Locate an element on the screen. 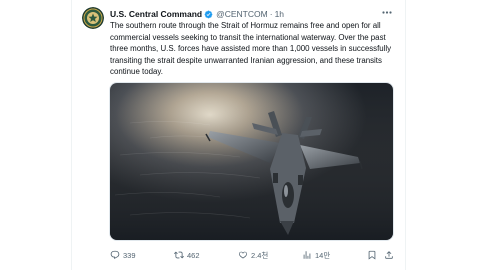 This screenshot has width=480, height=270. retweet-button: 462 is located at coordinates (187, 255).